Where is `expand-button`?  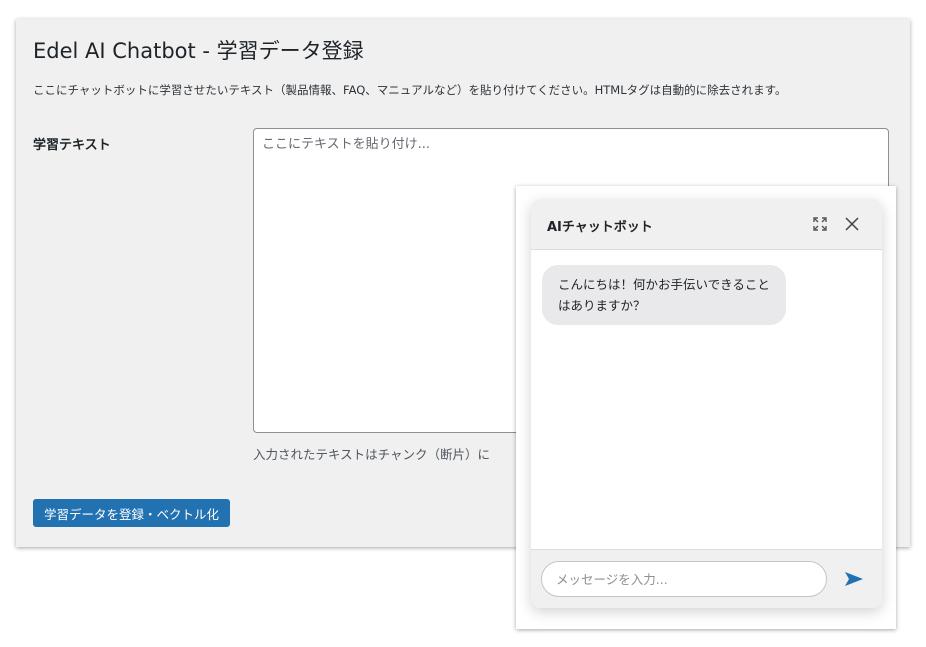
expand-button is located at coordinates (820, 224).